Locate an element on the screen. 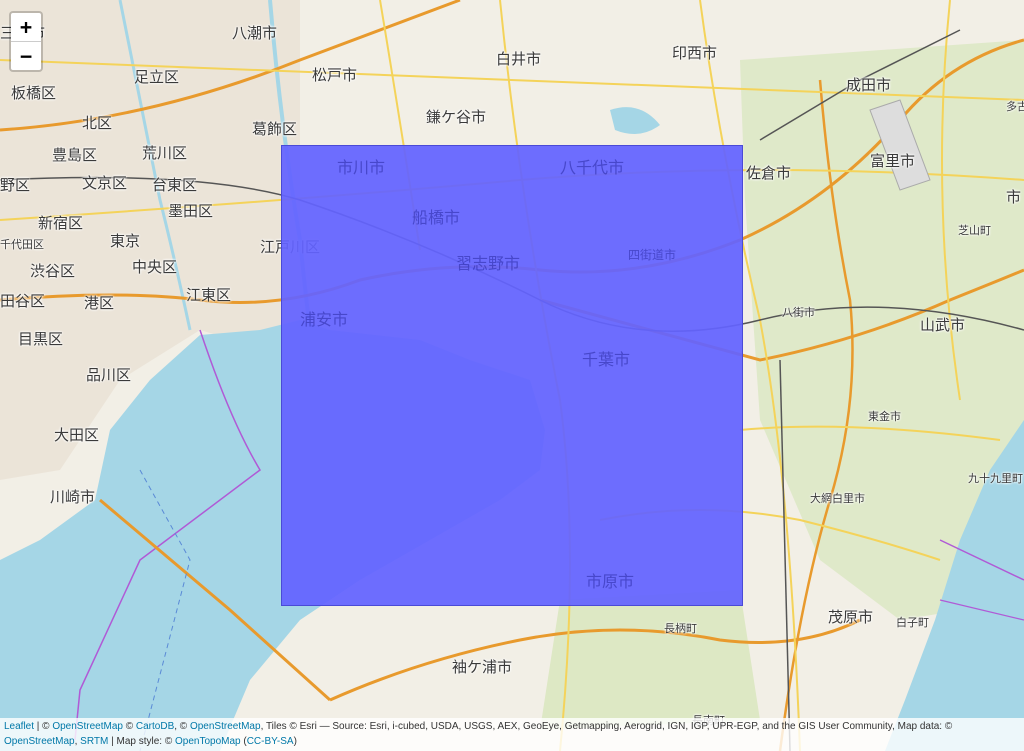  attribution-text: , © is located at coordinates (182, 726).